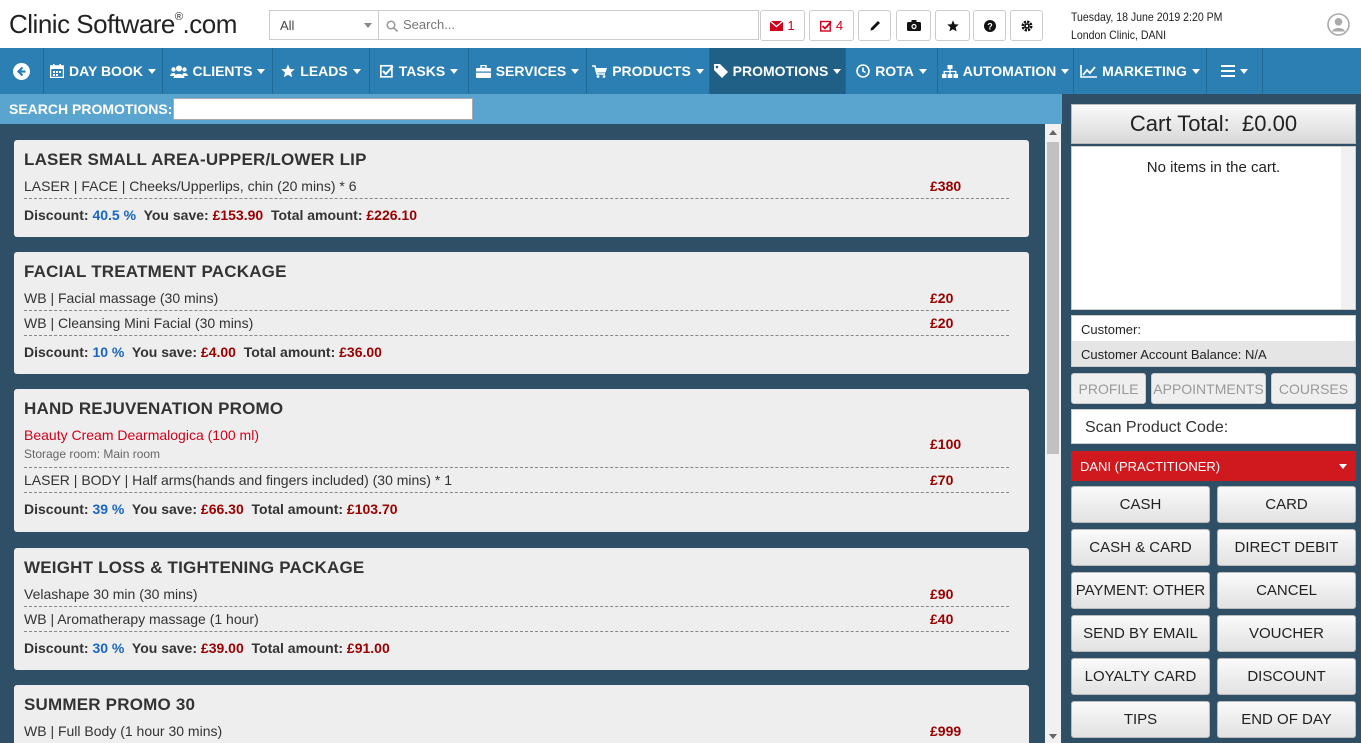 This screenshot has width=1361, height=743. Describe the element at coordinates (1006, 71) in the screenshot. I see `nav-automation: AUTOMATION` at that location.